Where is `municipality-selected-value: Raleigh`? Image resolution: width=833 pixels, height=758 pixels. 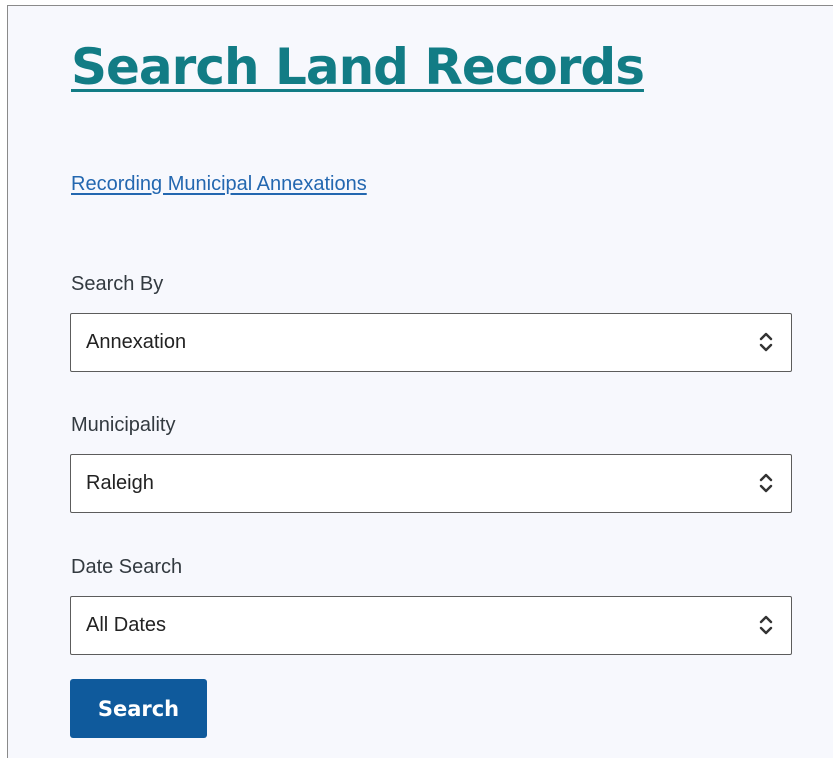
municipality-selected-value: Raleigh is located at coordinates (120, 483).